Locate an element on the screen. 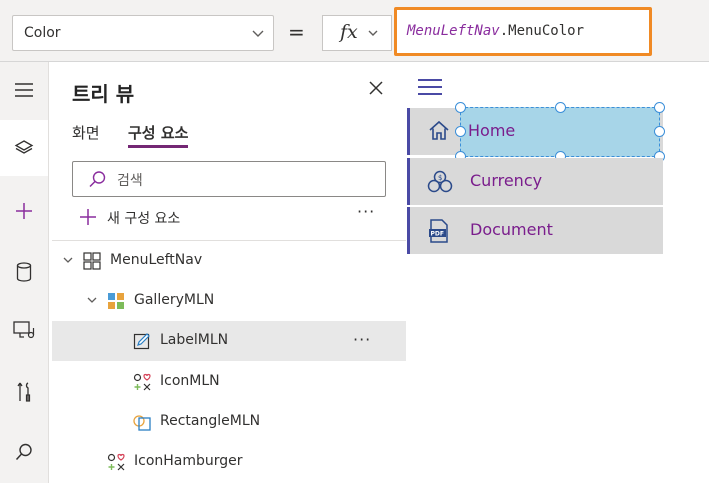 The image size is (709, 483). property-dropdown: Color is located at coordinates (143, 33).